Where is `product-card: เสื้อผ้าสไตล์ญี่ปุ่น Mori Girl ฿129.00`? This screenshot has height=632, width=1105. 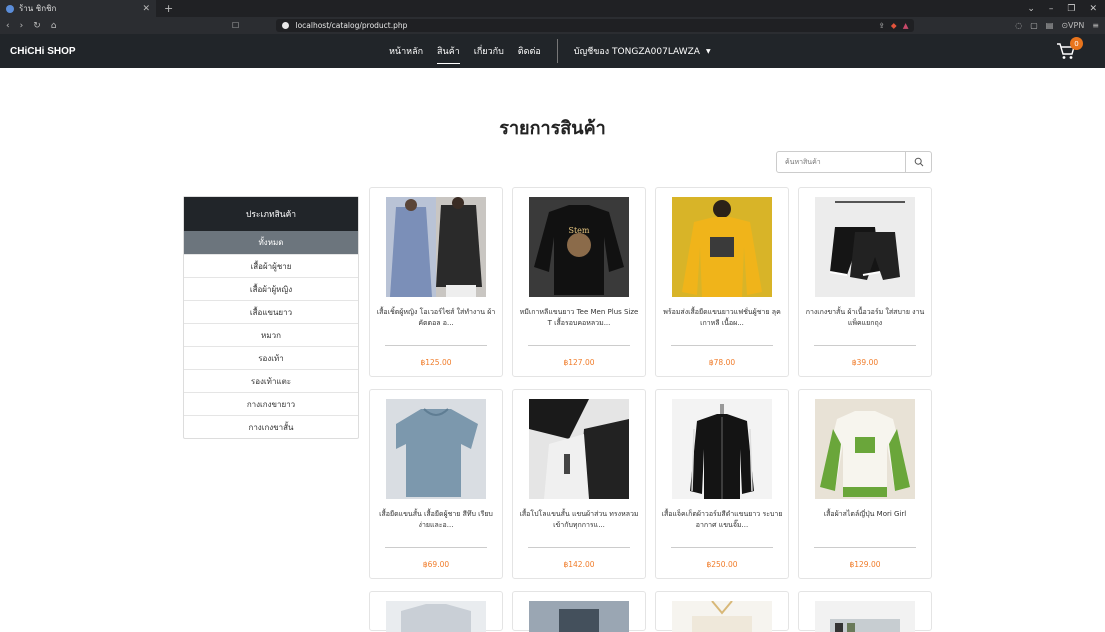
product-card: เสื้อผ้าสไตล์ญี่ปุ่น Mori Girl ฿129.00 is located at coordinates (865, 484).